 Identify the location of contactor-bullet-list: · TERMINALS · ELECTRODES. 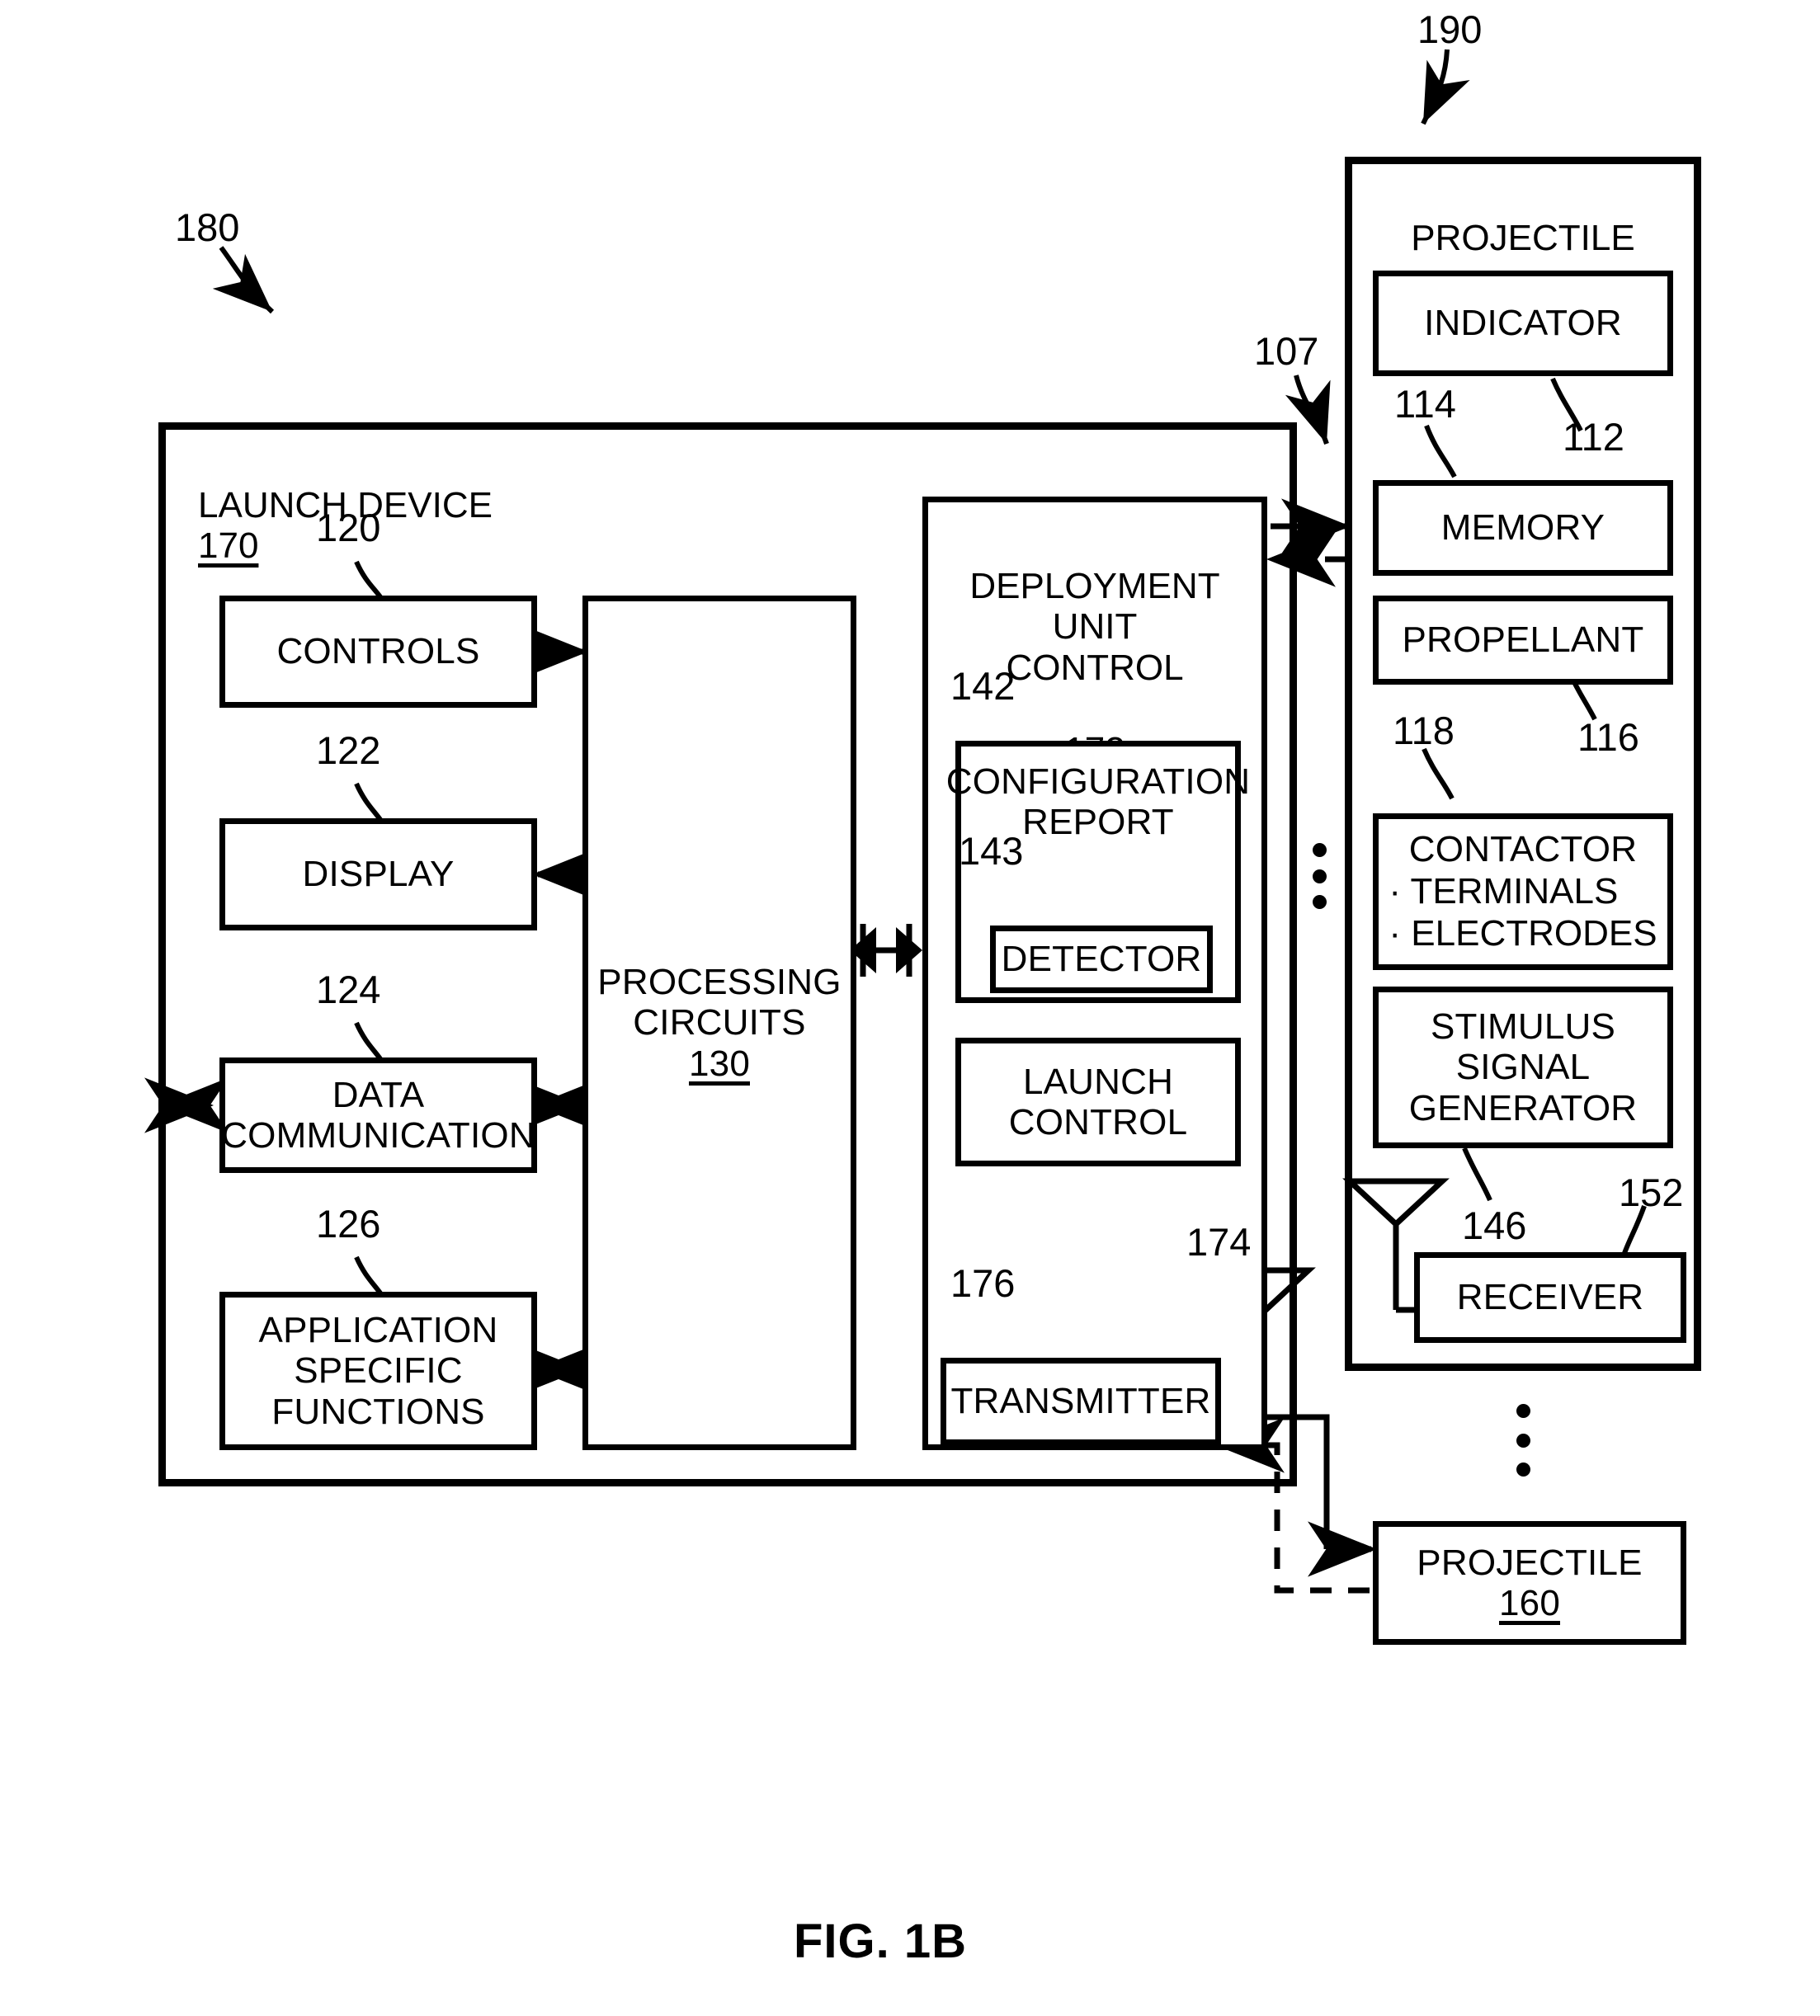
(1523, 912).